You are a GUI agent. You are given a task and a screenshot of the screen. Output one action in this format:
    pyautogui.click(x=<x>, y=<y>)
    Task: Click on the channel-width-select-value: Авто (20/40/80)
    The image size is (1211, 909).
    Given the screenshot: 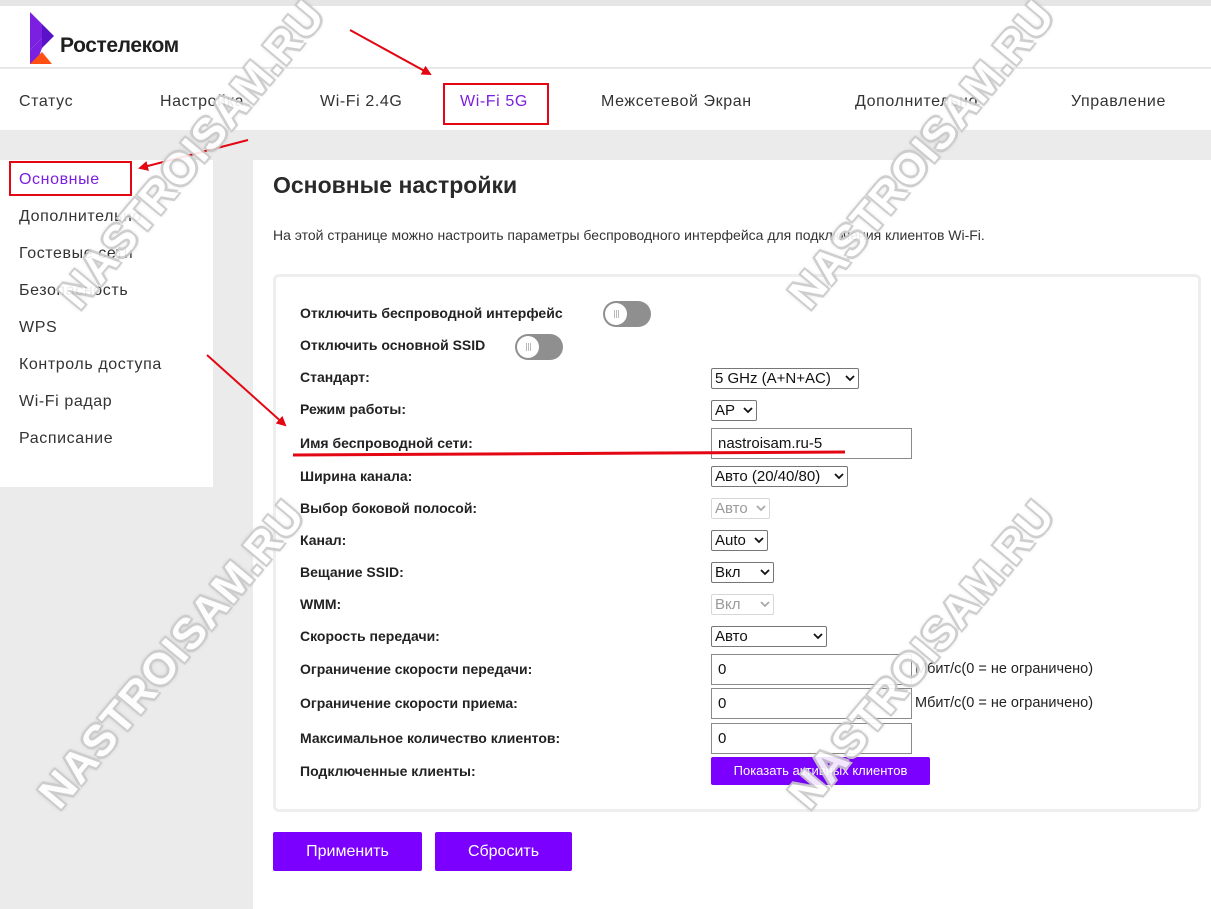 What is the action you would take?
    pyautogui.click(x=768, y=476)
    